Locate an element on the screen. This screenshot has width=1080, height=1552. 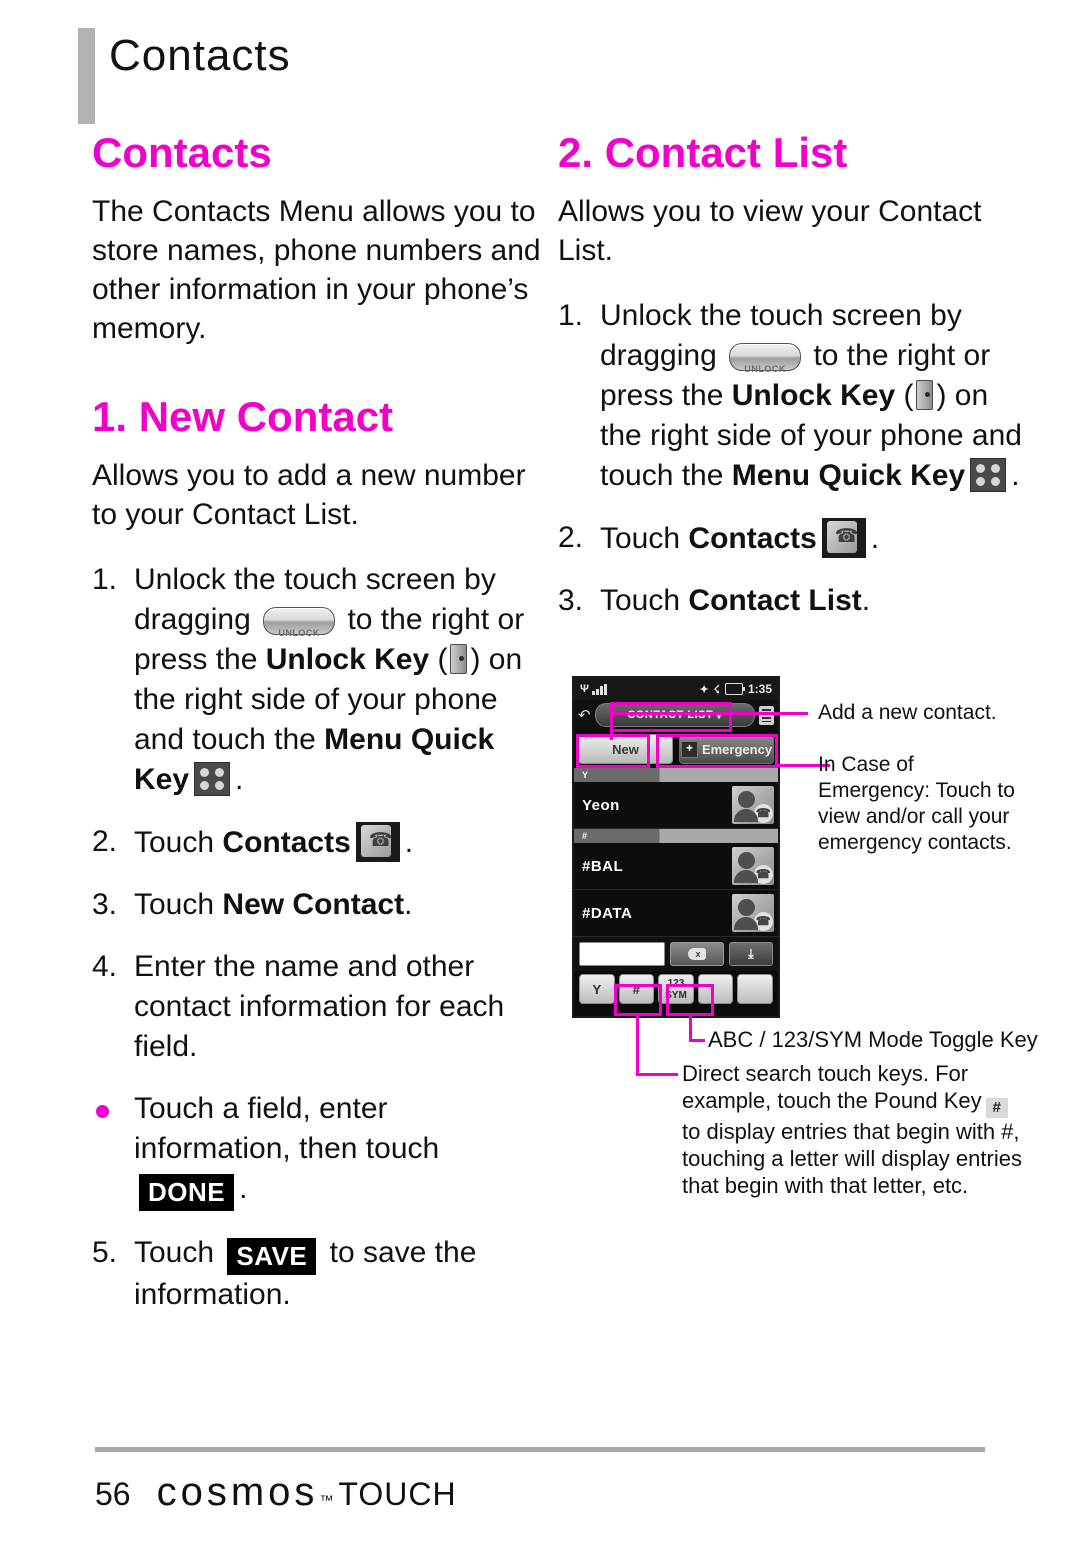
done-button-graphic: DONE is located at coordinates (187, 1192).